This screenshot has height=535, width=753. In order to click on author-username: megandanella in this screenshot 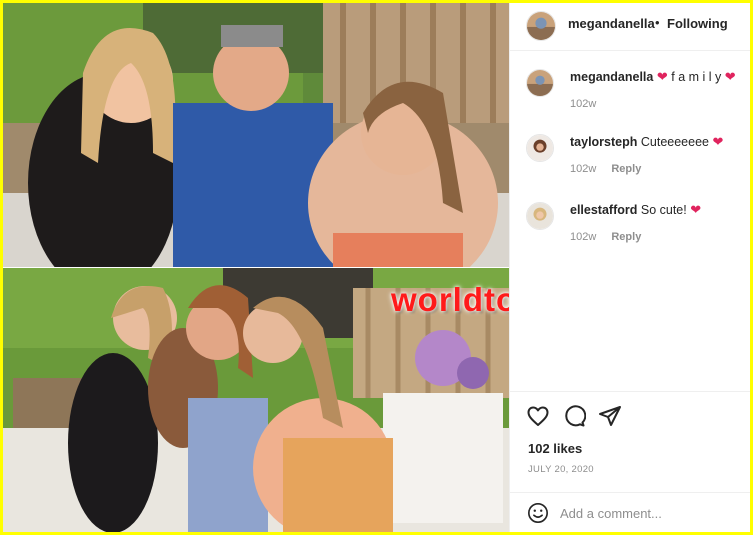, I will do `click(611, 23)`.